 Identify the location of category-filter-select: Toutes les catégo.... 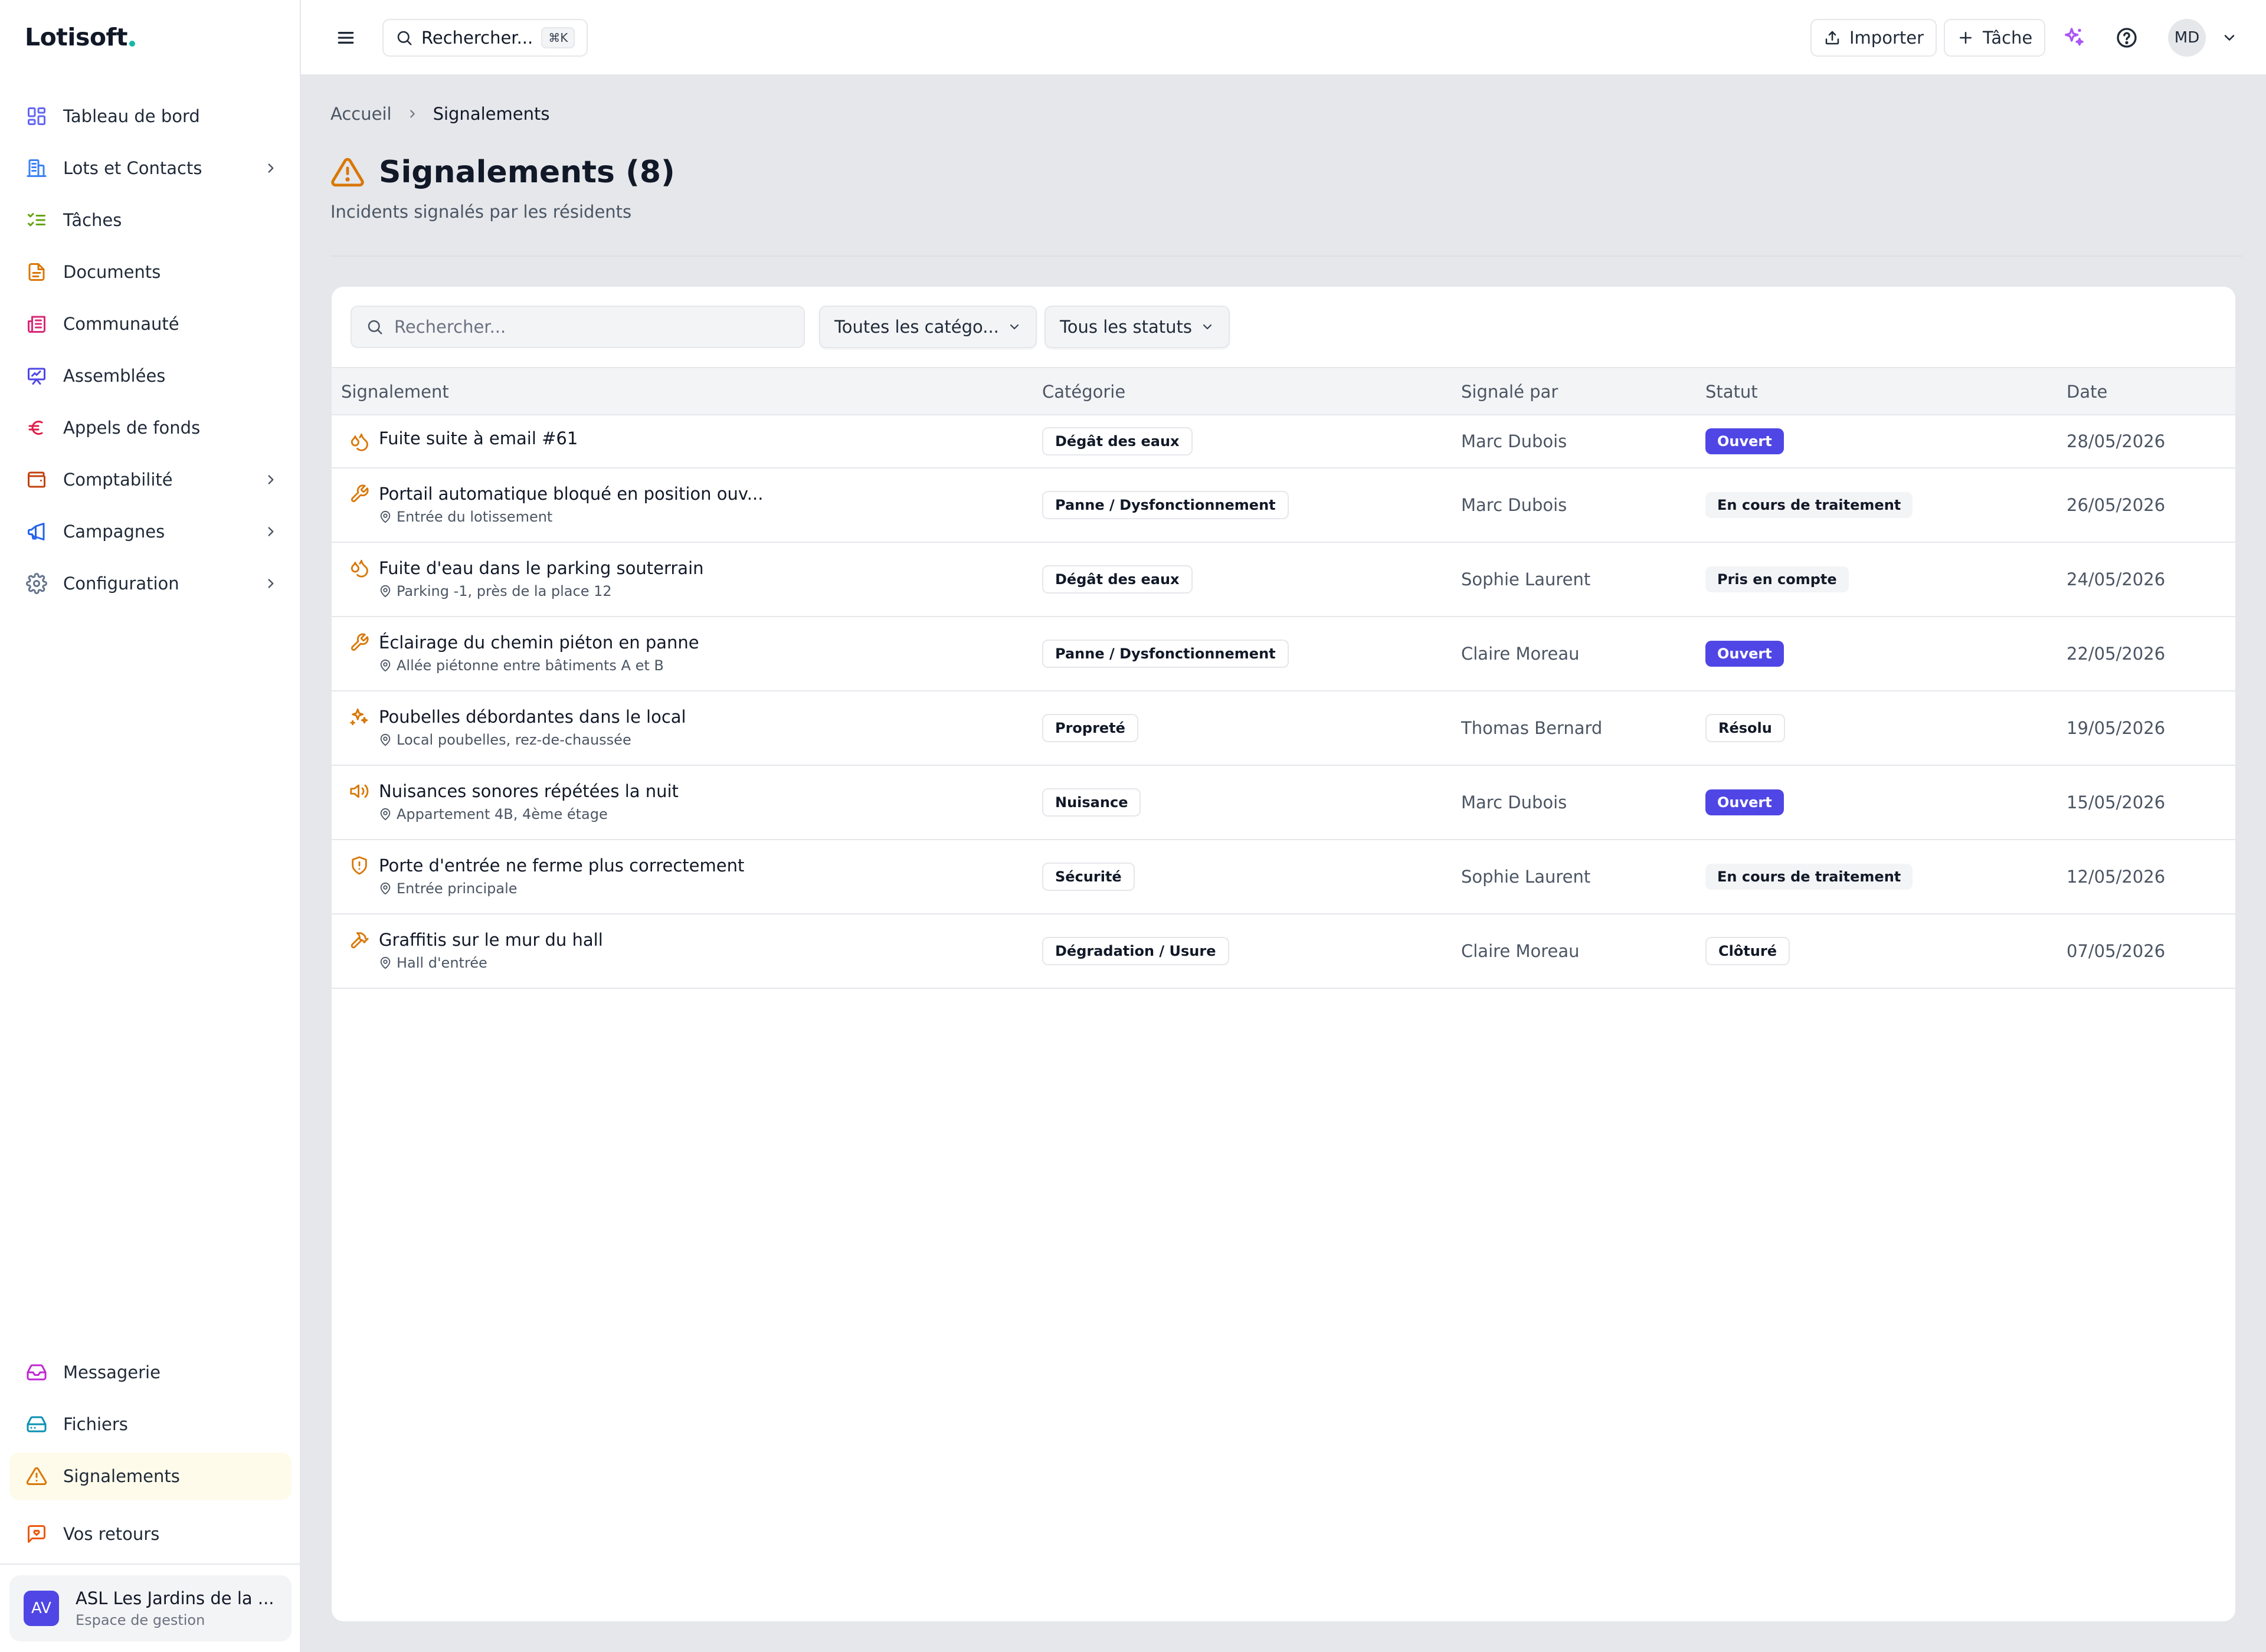
(928, 327).